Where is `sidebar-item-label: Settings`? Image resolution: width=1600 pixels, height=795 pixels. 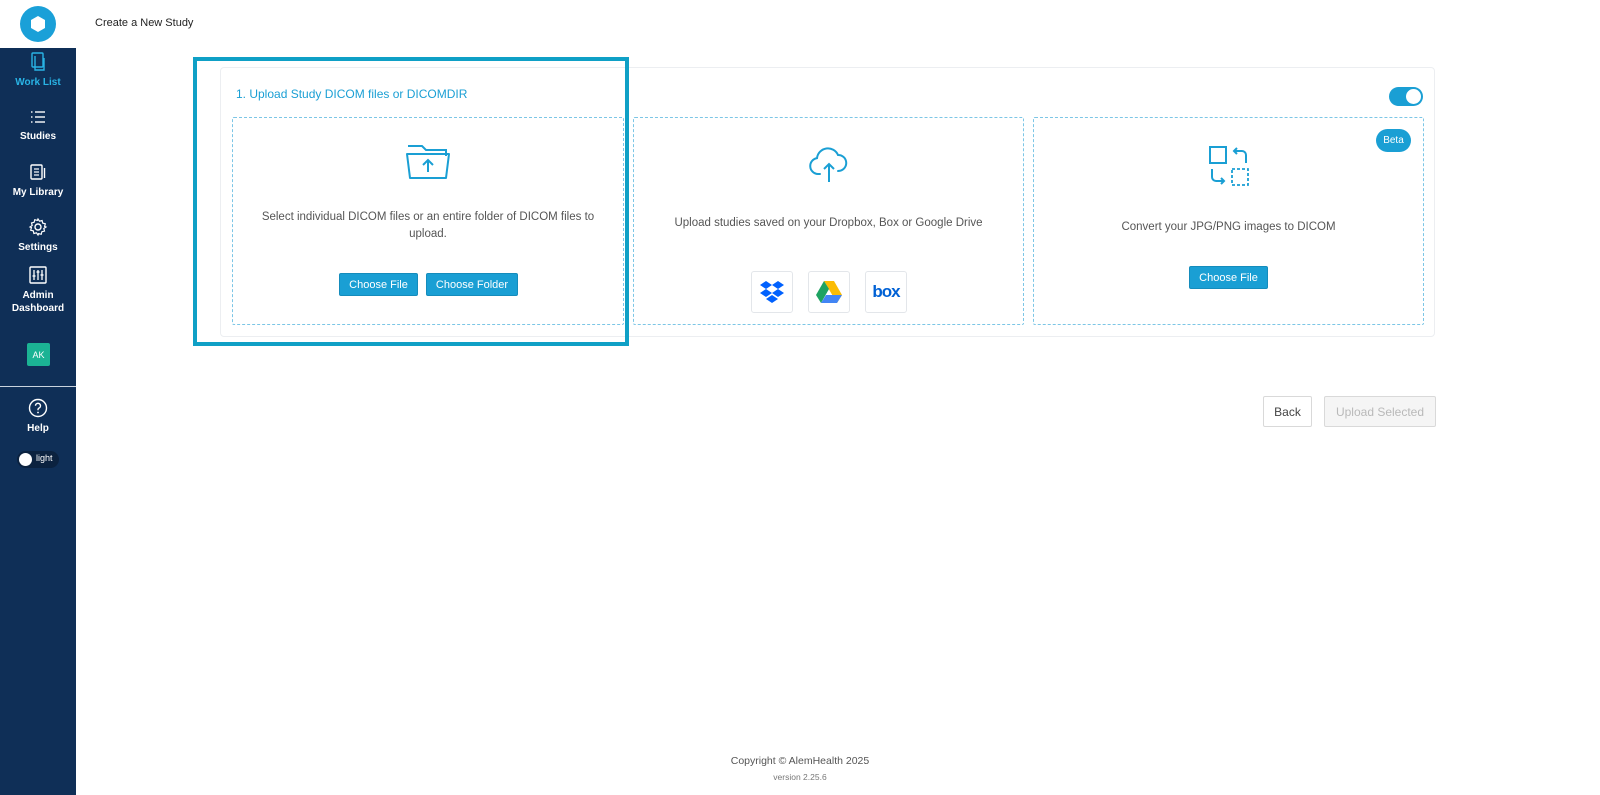
sidebar-item-label: Settings is located at coordinates (38, 247).